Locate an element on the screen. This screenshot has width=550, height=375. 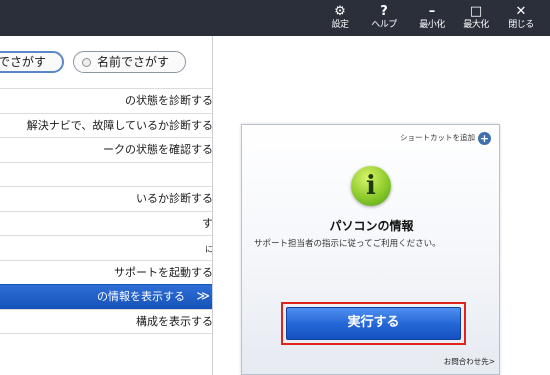
gear-icon: ⚙ is located at coordinates (340, 11).